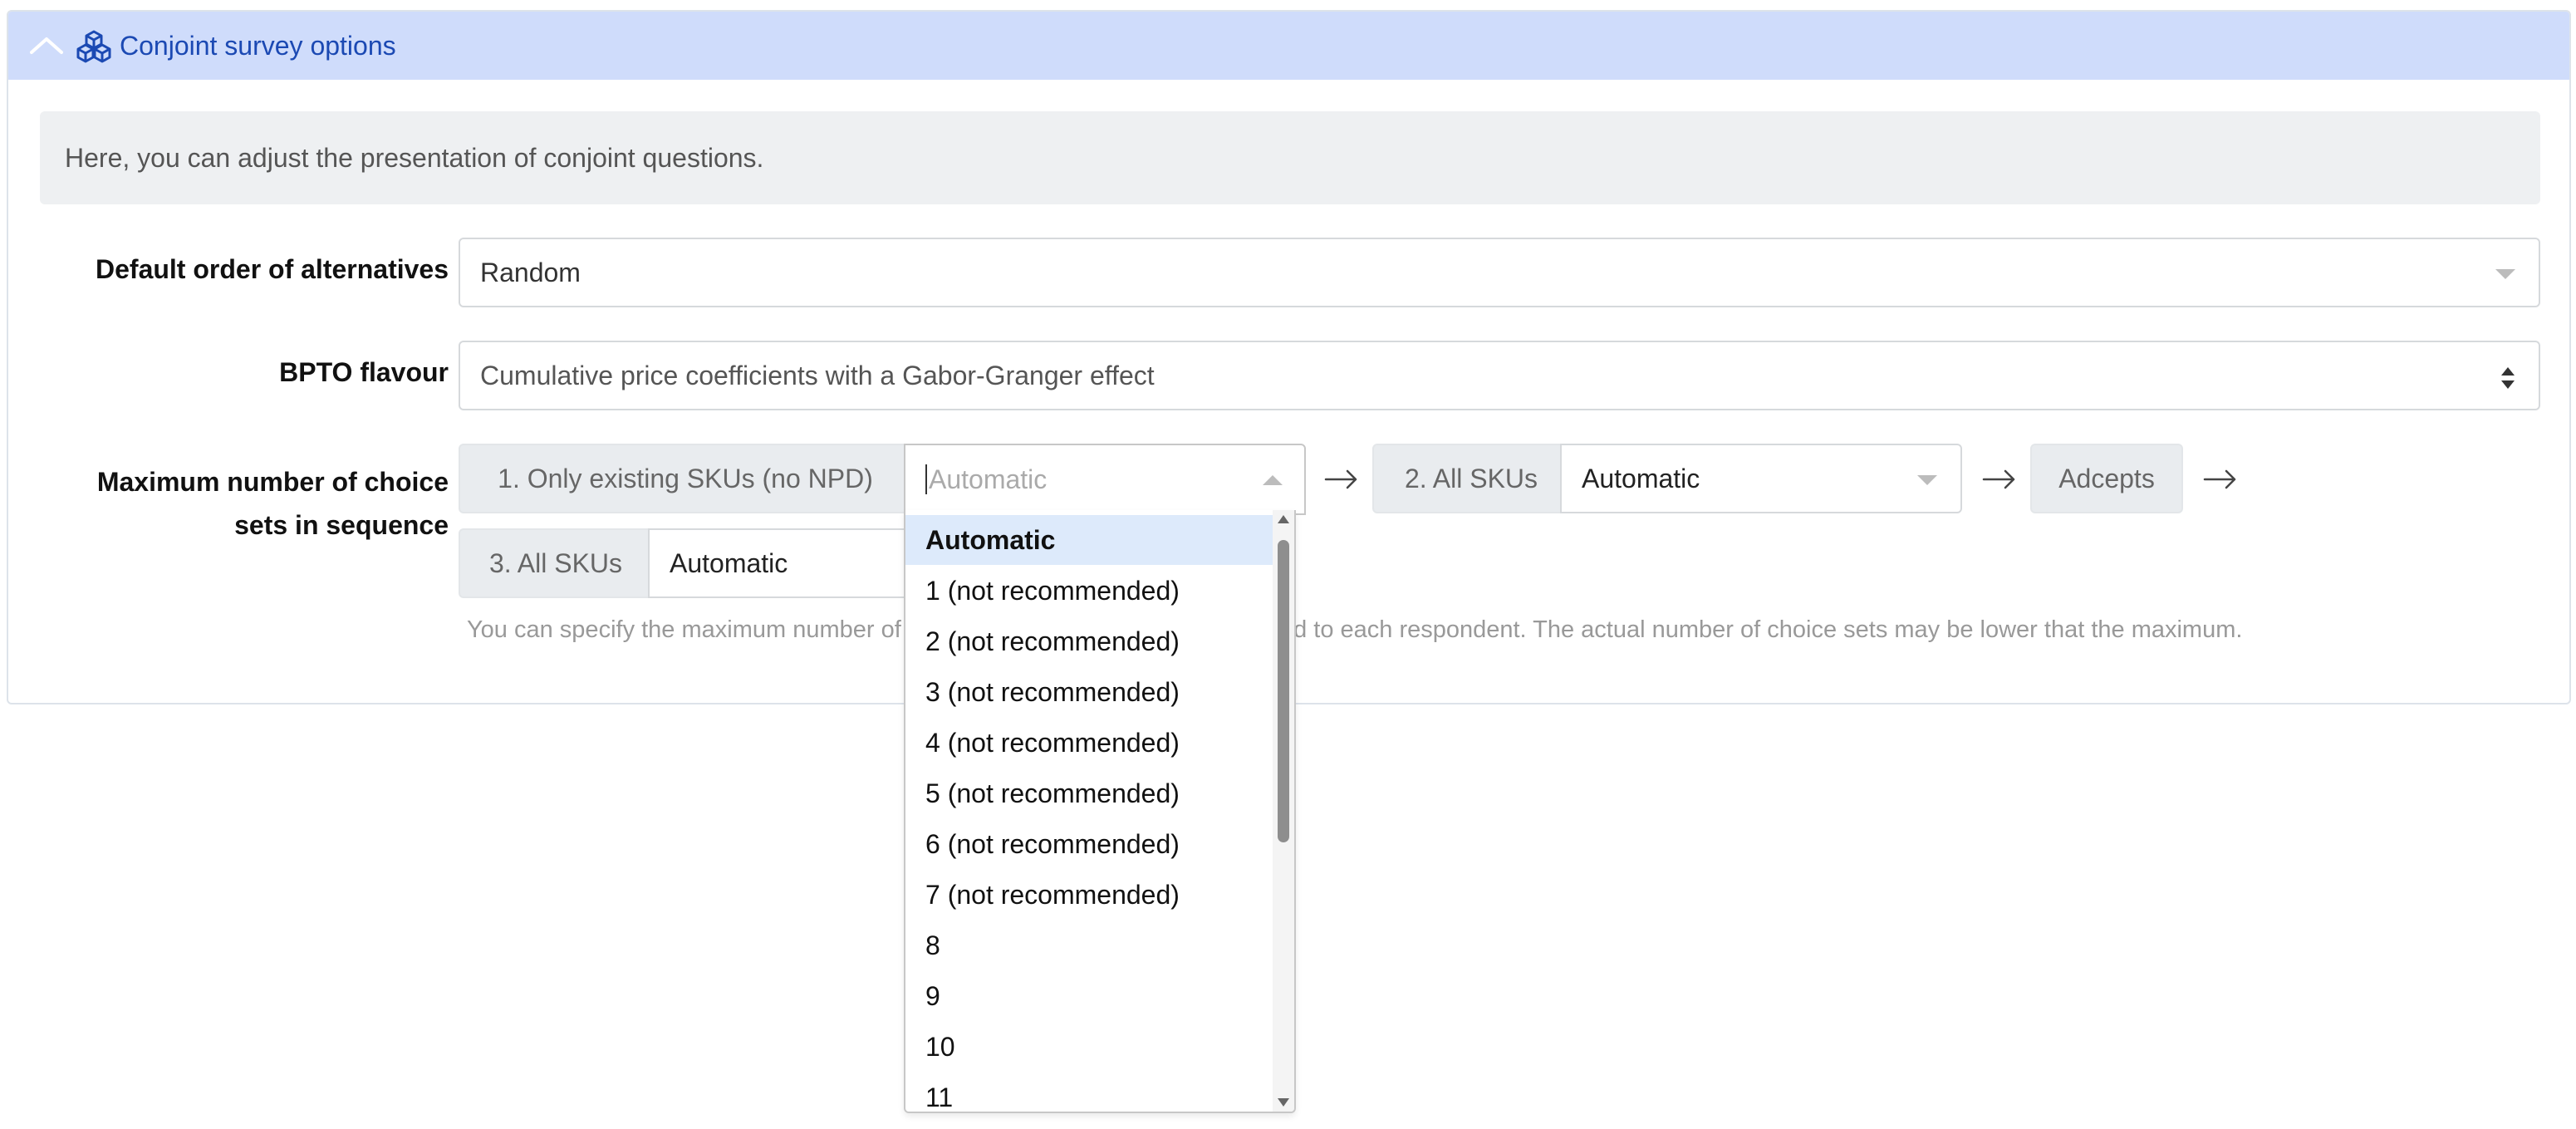 The width and height of the screenshot is (2576, 1129). What do you see at coordinates (729, 562) in the screenshot?
I see `step3-select-value: Automatic` at bounding box center [729, 562].